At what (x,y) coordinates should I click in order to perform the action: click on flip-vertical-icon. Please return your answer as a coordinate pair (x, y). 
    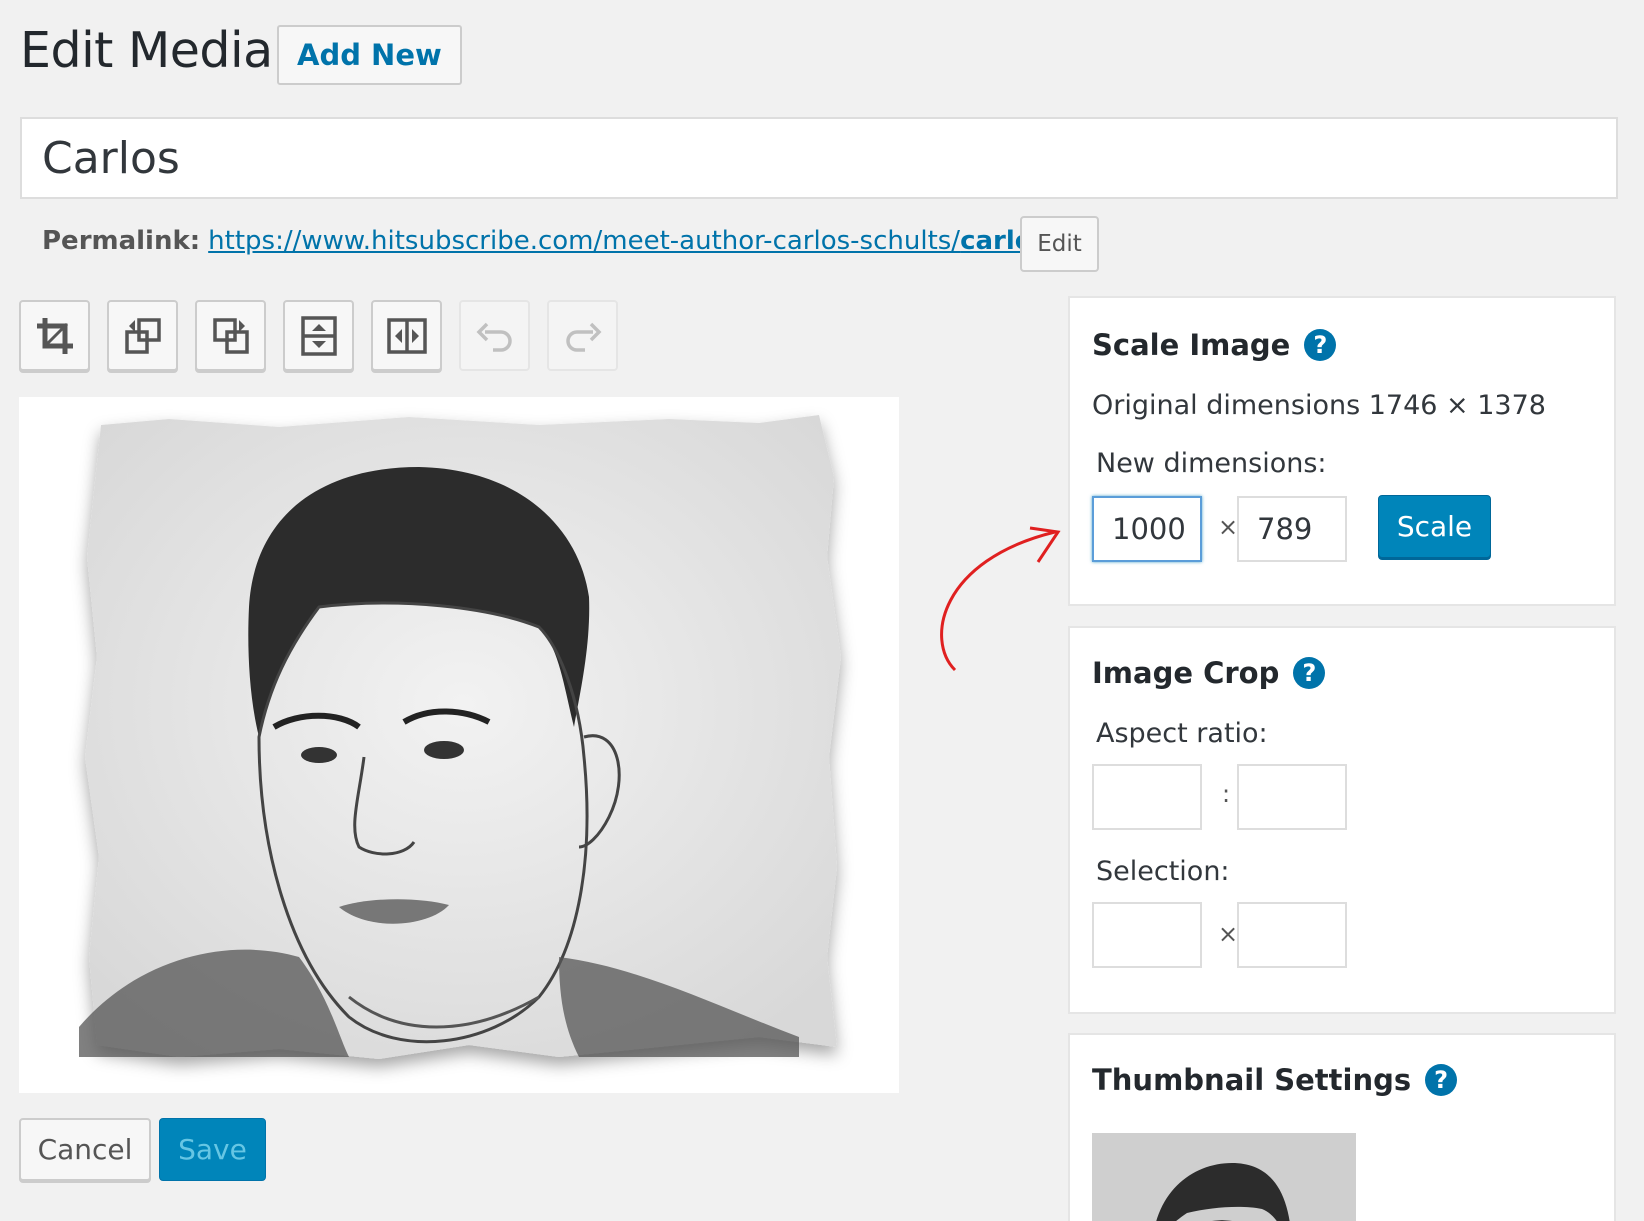
    Looking at the image, I should click on (318, 335).